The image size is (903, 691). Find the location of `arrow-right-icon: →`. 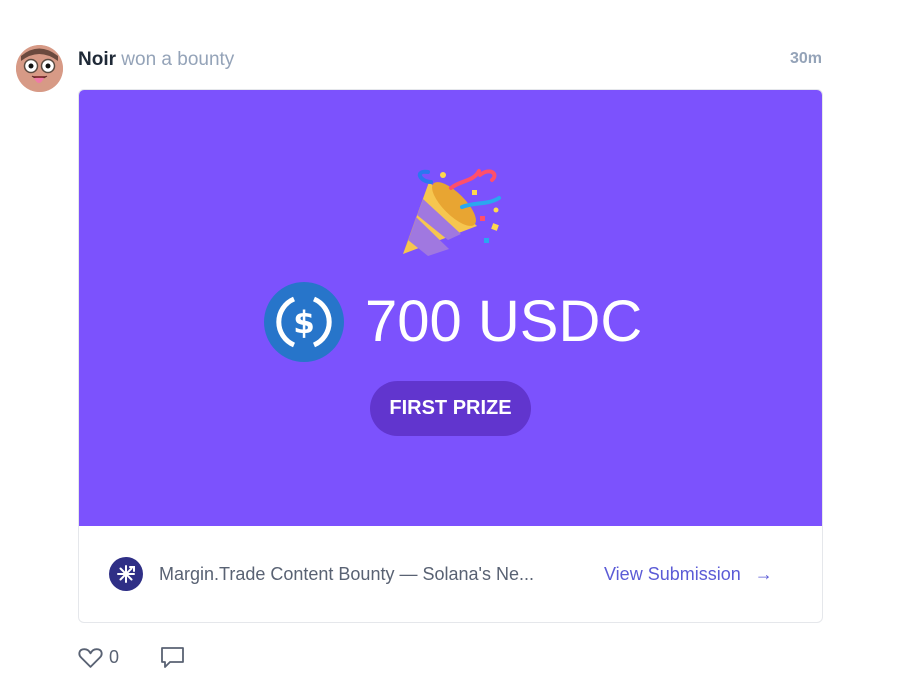

arrow-right-icon: → is located at coordinates (763, 574).